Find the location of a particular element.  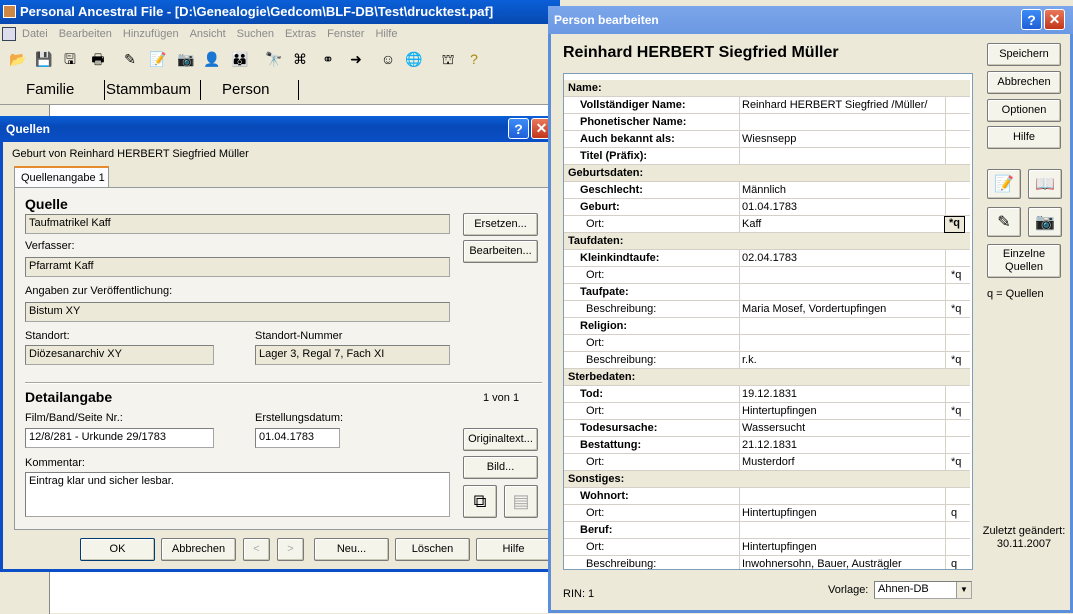

grid-value: 02.04.1783 is located at coordinates (769, 258).